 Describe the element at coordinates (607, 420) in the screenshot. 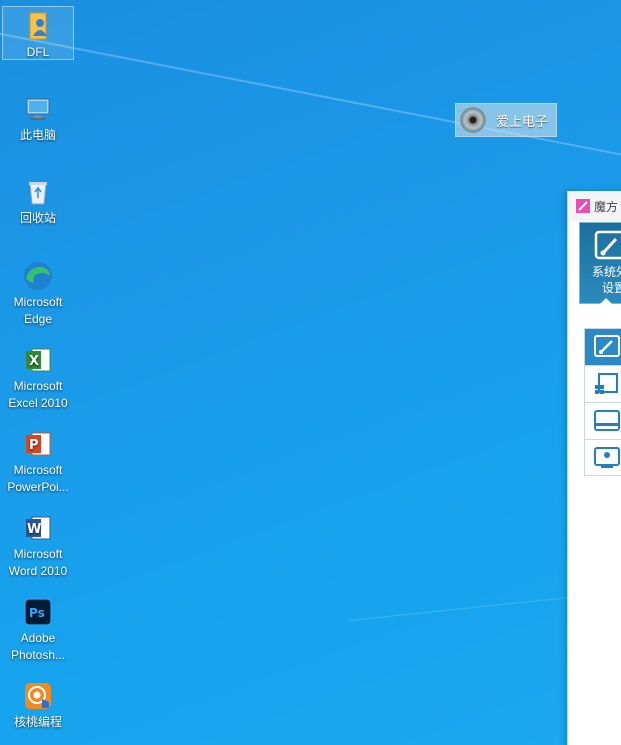

I see `taskbar-icon` at that location.